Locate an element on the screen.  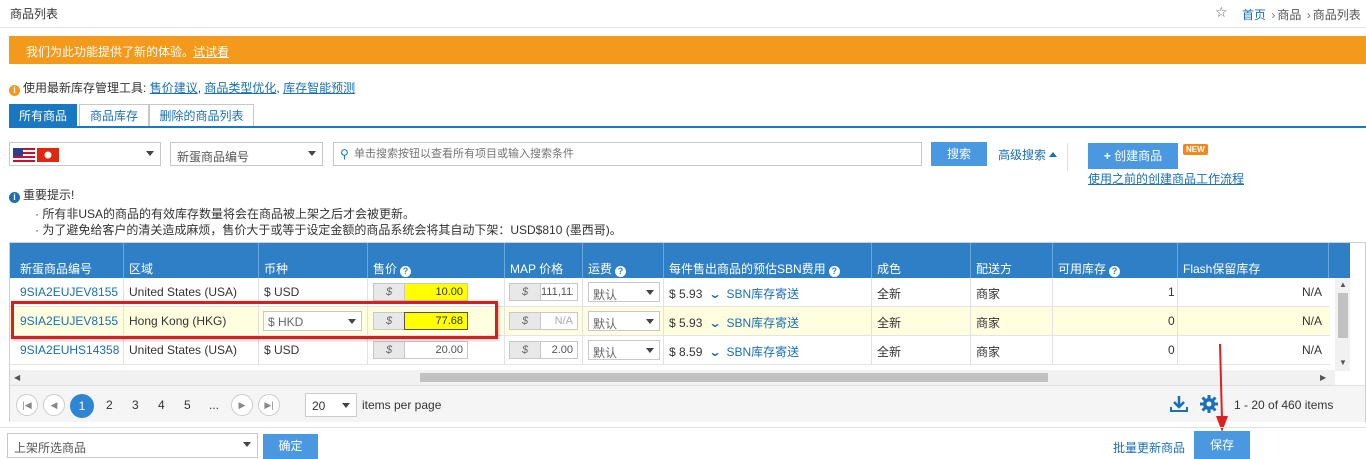
page-2-button: 2 is located at coordinates (109, 405).